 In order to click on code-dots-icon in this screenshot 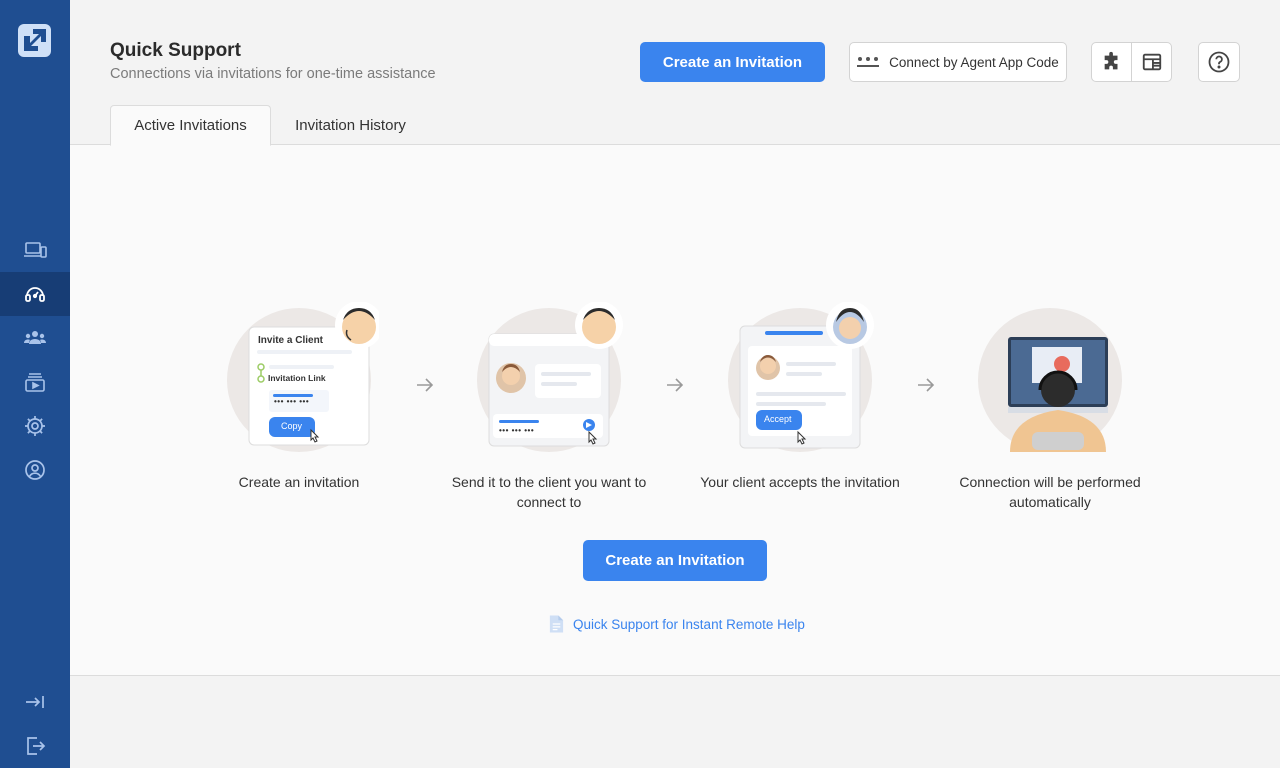, I will do `click(868, 62)`.